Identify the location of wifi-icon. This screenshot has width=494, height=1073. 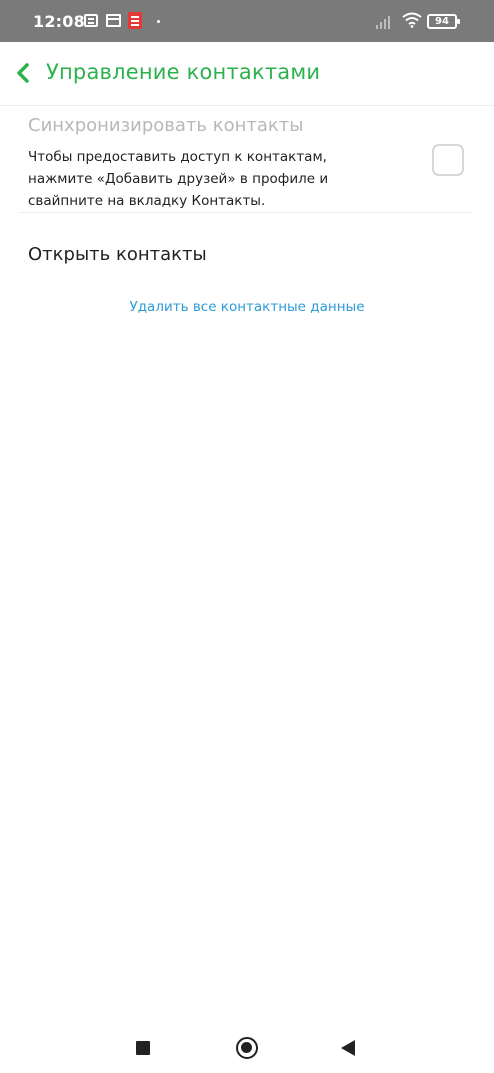
(412, 22).